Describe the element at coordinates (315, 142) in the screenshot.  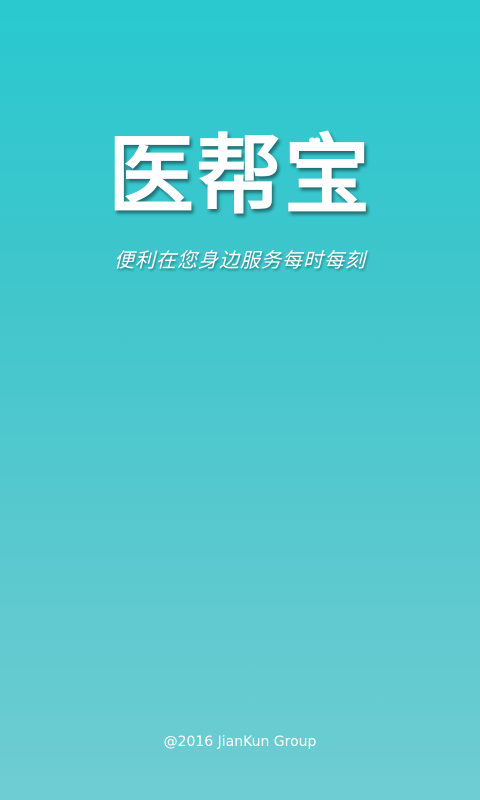
I see `heart-icon` at that location.